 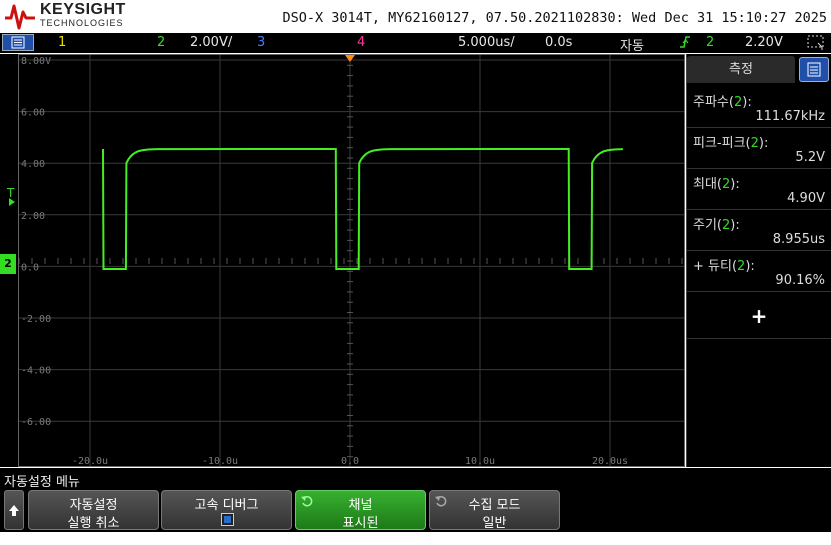 I want to click on screen-select-icon, so click(x=816, y=44).